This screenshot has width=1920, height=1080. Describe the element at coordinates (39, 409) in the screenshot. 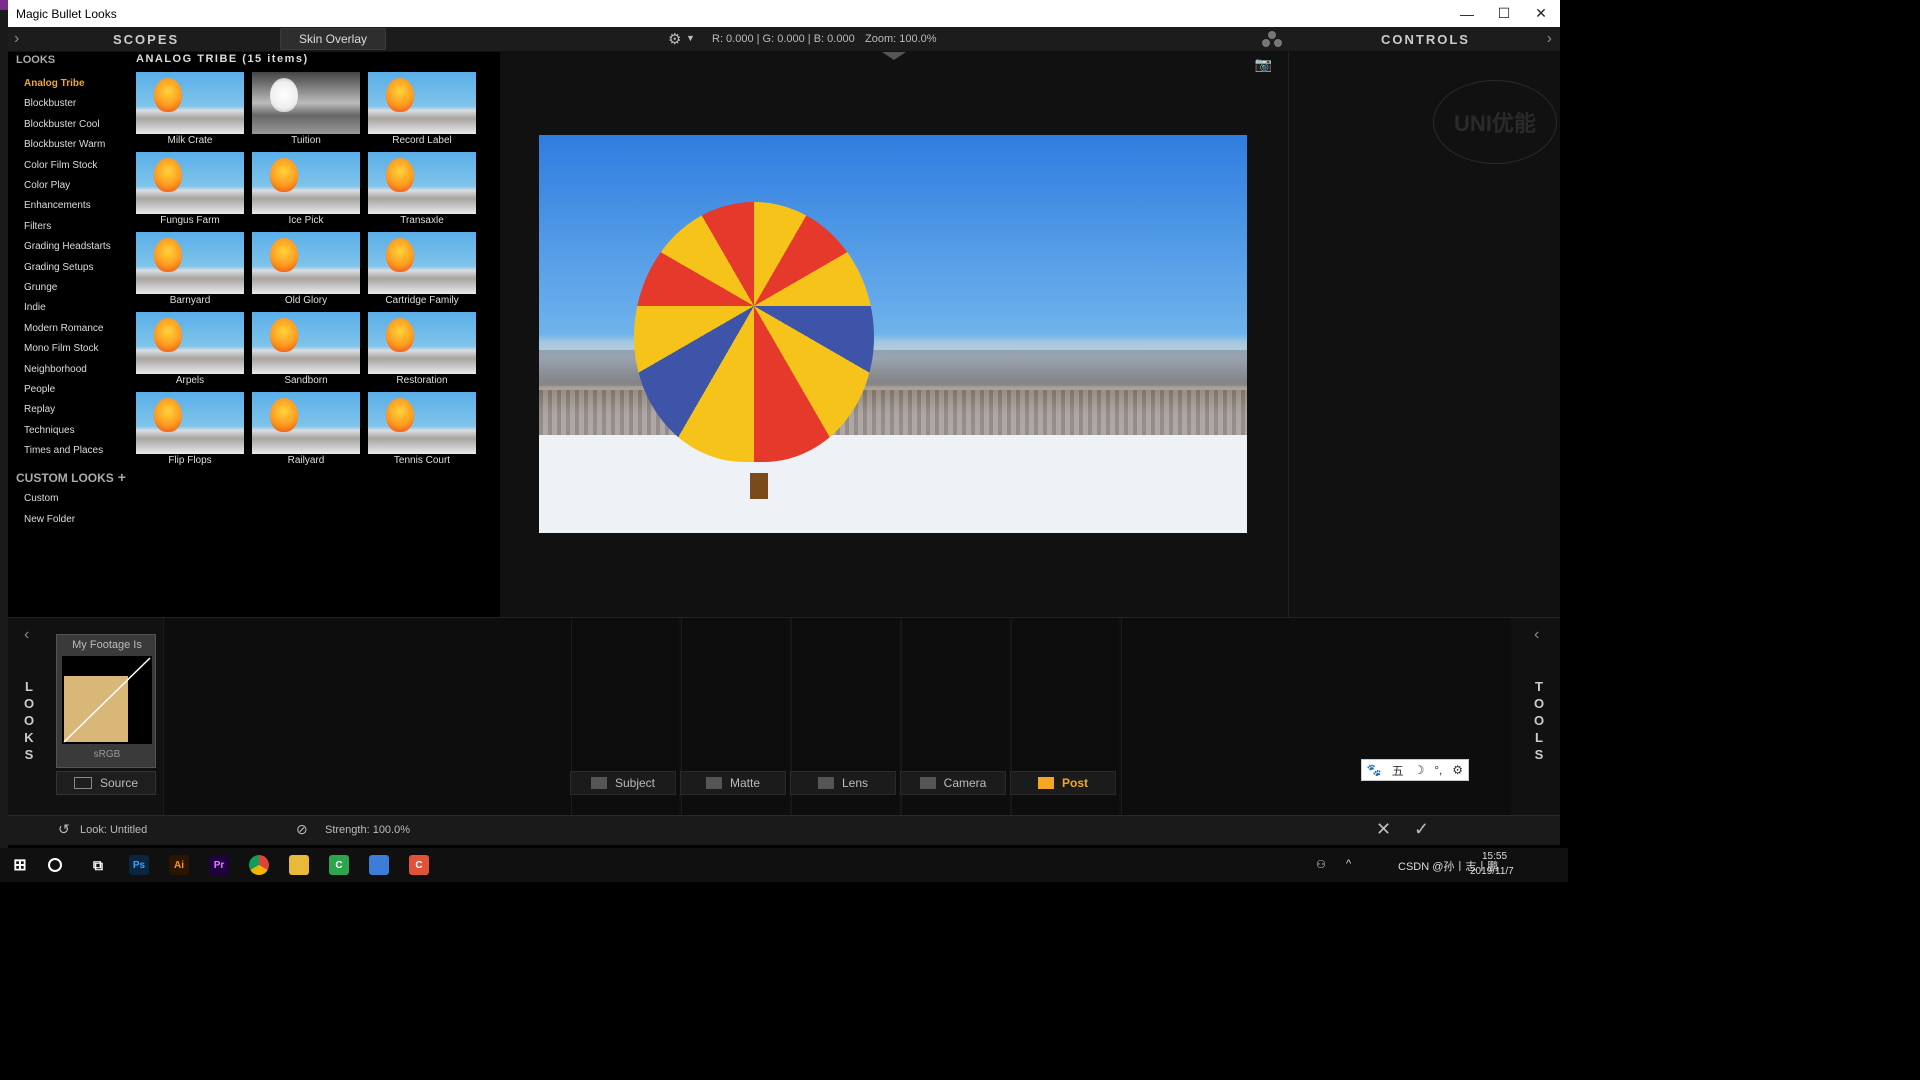

I see `category-item: Replay` at that location.